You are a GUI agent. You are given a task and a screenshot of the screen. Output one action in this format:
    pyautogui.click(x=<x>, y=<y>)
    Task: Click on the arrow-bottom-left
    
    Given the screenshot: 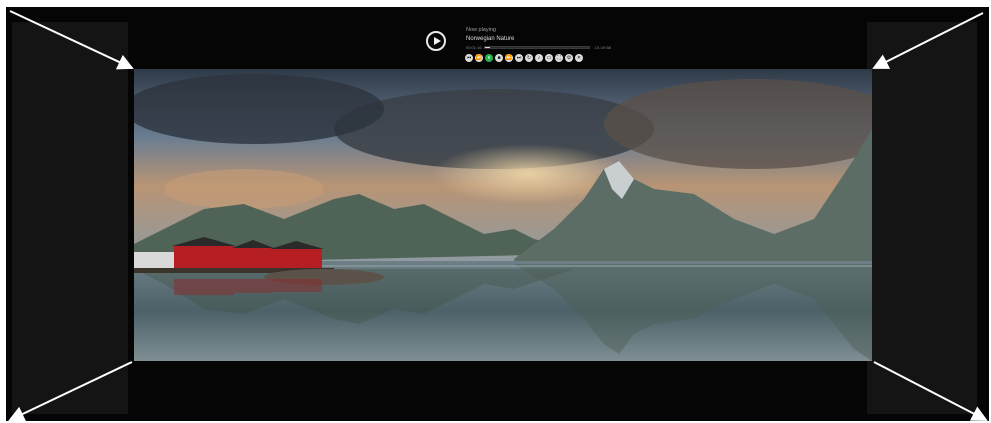 What is the action you would take?
    pyautogui.click(x=70, y=391)
    